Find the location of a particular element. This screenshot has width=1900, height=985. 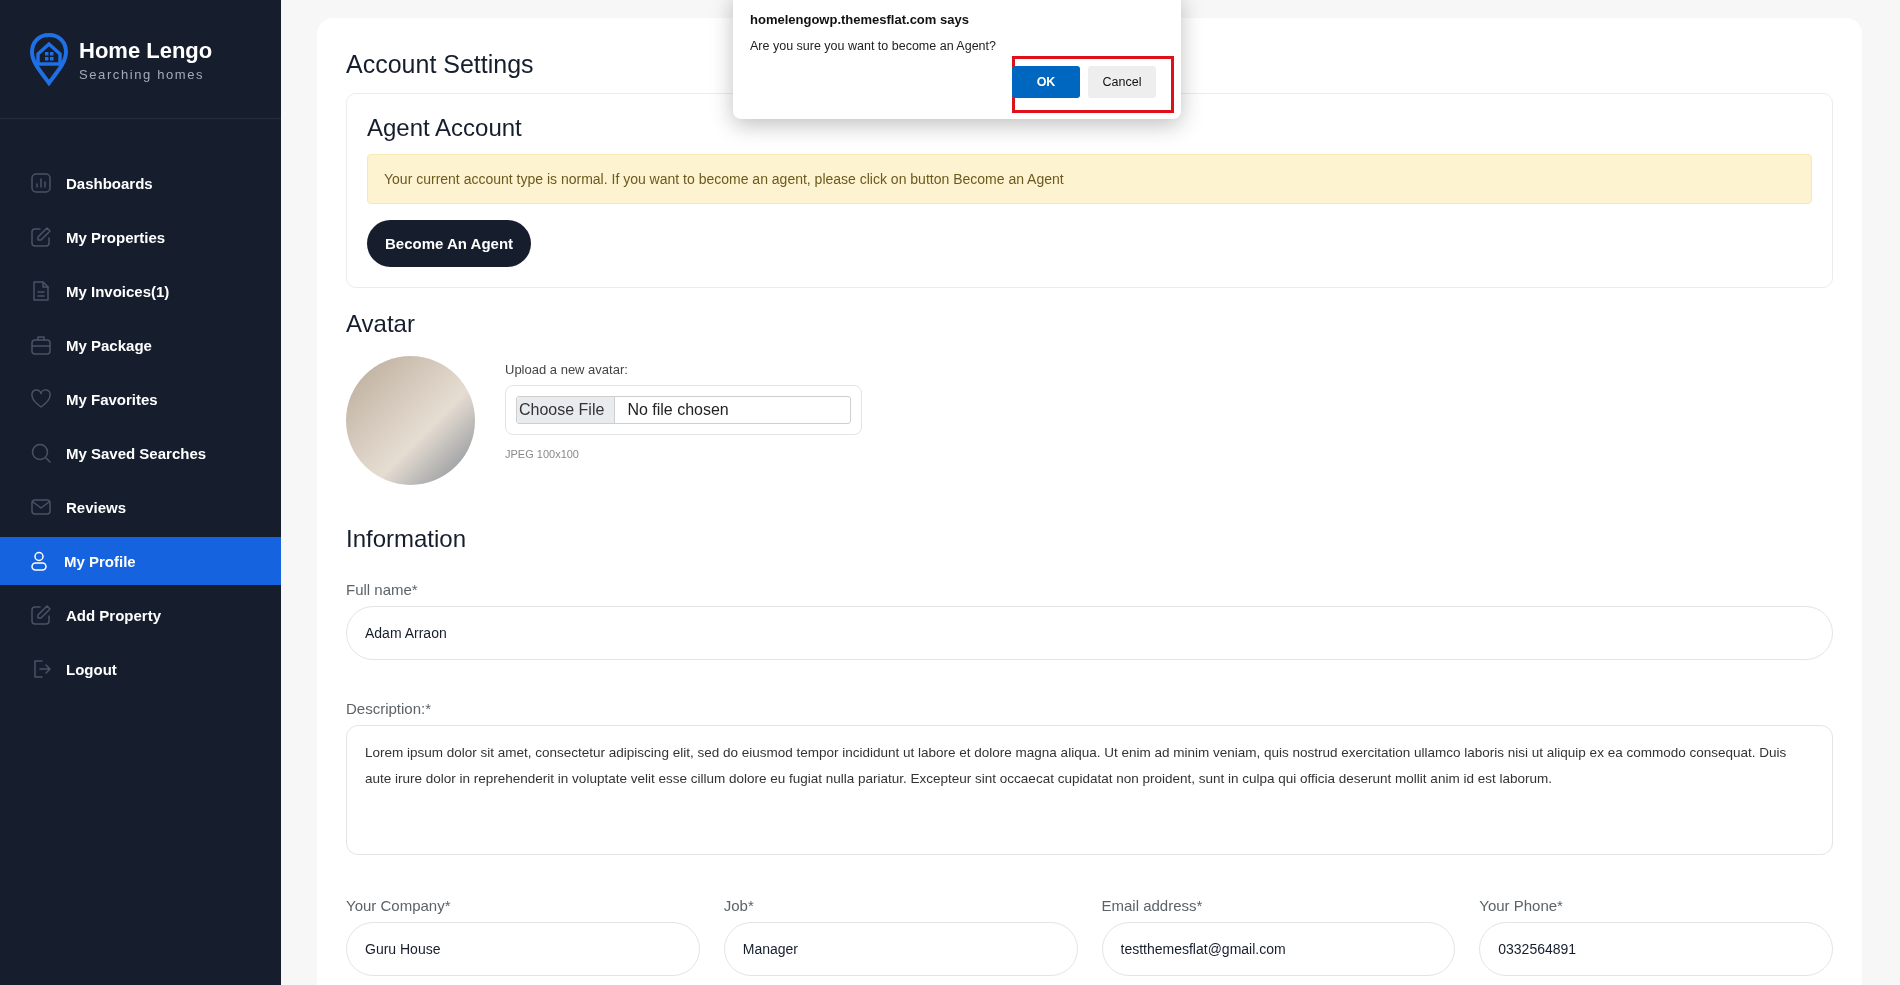

text-field: testthemesflat@gmail.com is located at coordinates (1278, 949).